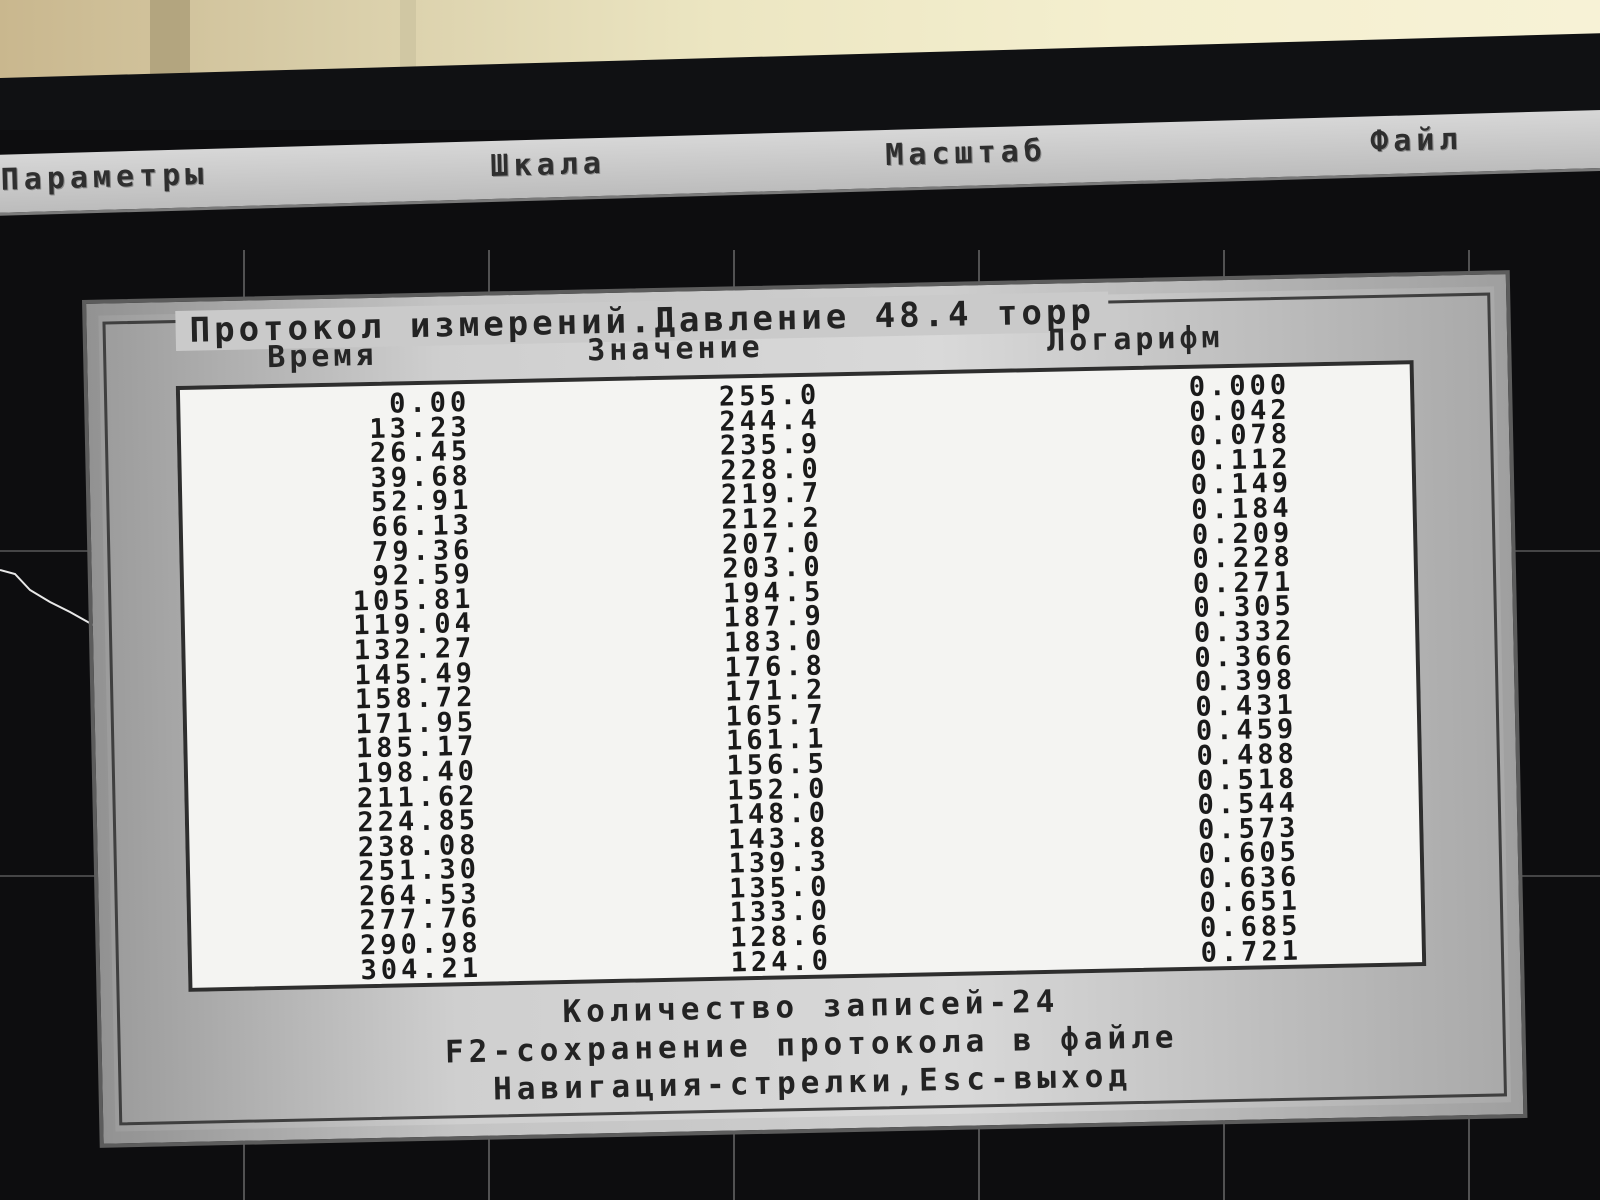  Describe the element at coordinates (1135, 339) in the screenshot. I see `column-header-log: Логарифм` at that location.